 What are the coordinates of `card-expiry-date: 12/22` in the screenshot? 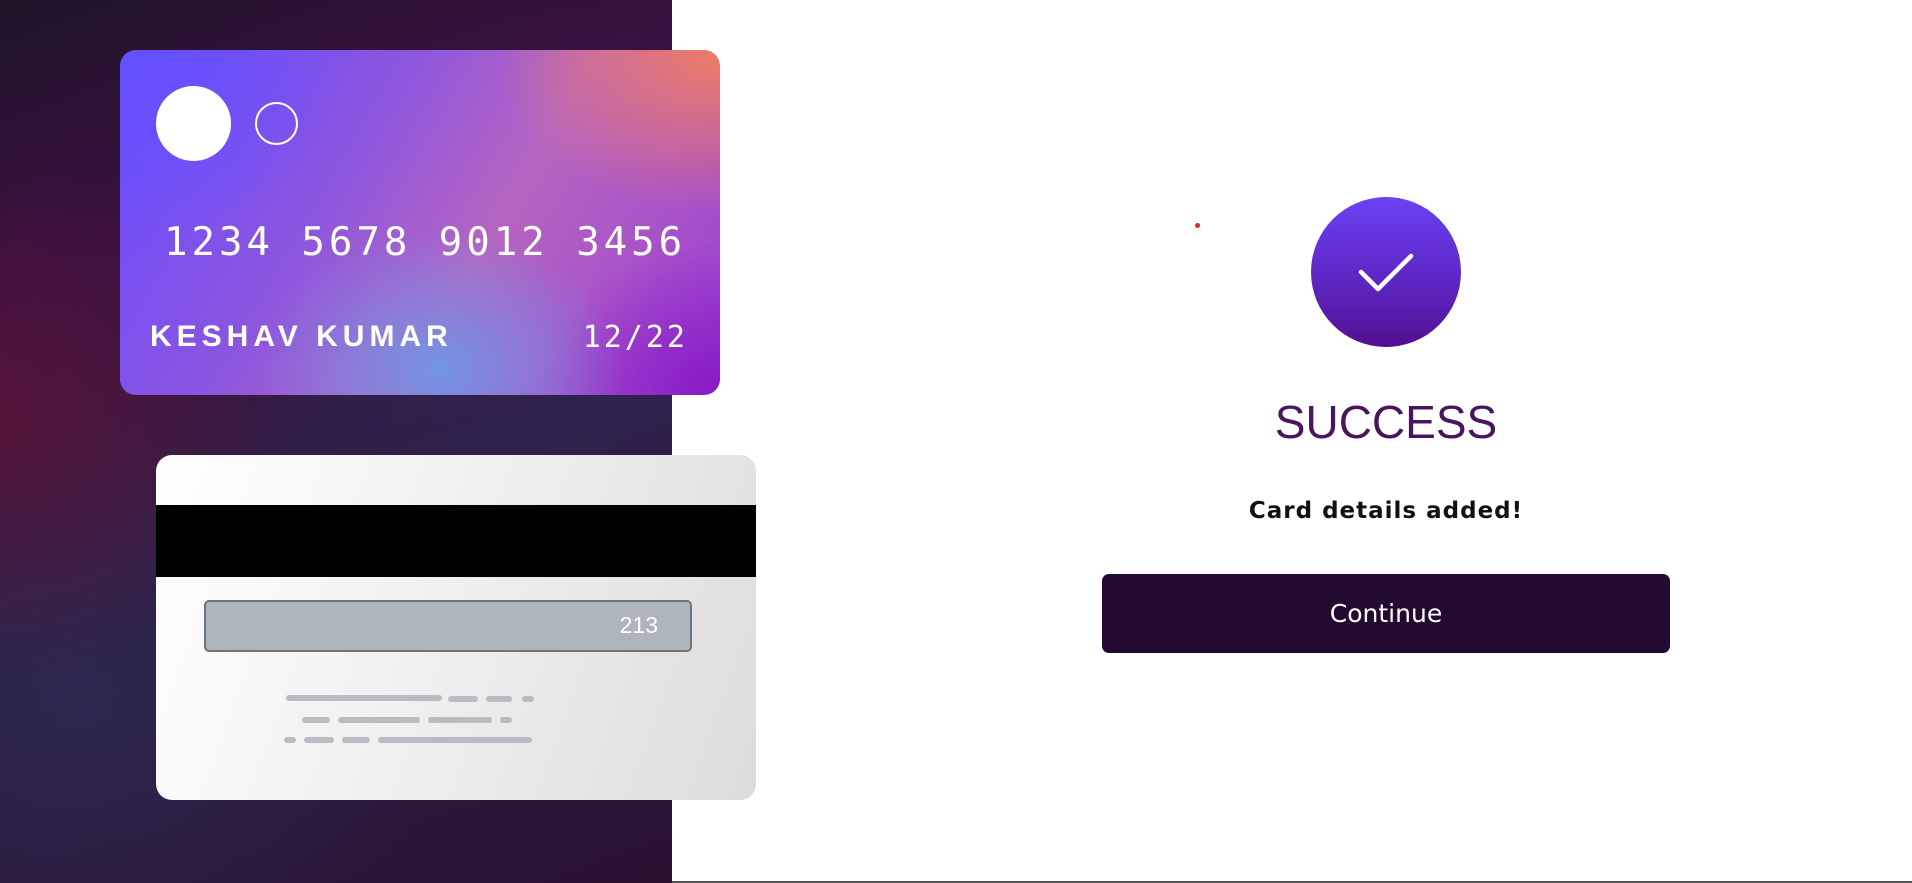 It's located at (635, 337).